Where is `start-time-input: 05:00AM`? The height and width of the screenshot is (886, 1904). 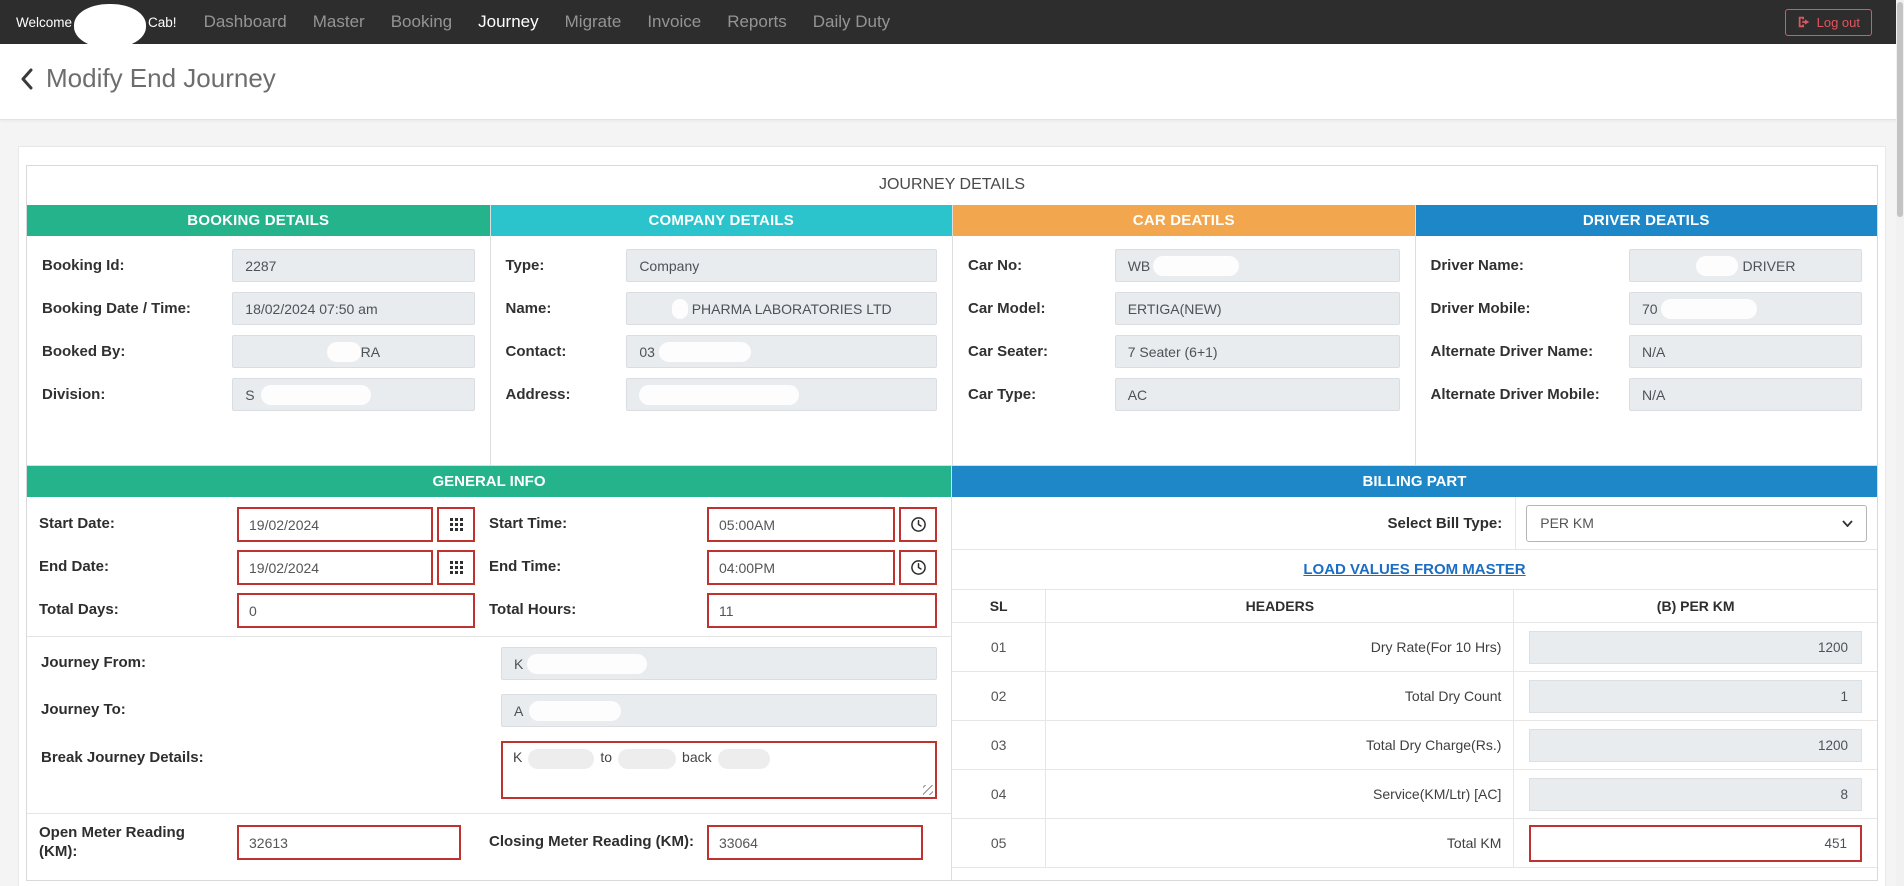
start-time-input: 05:00AM is located at coordinates (801, 524).